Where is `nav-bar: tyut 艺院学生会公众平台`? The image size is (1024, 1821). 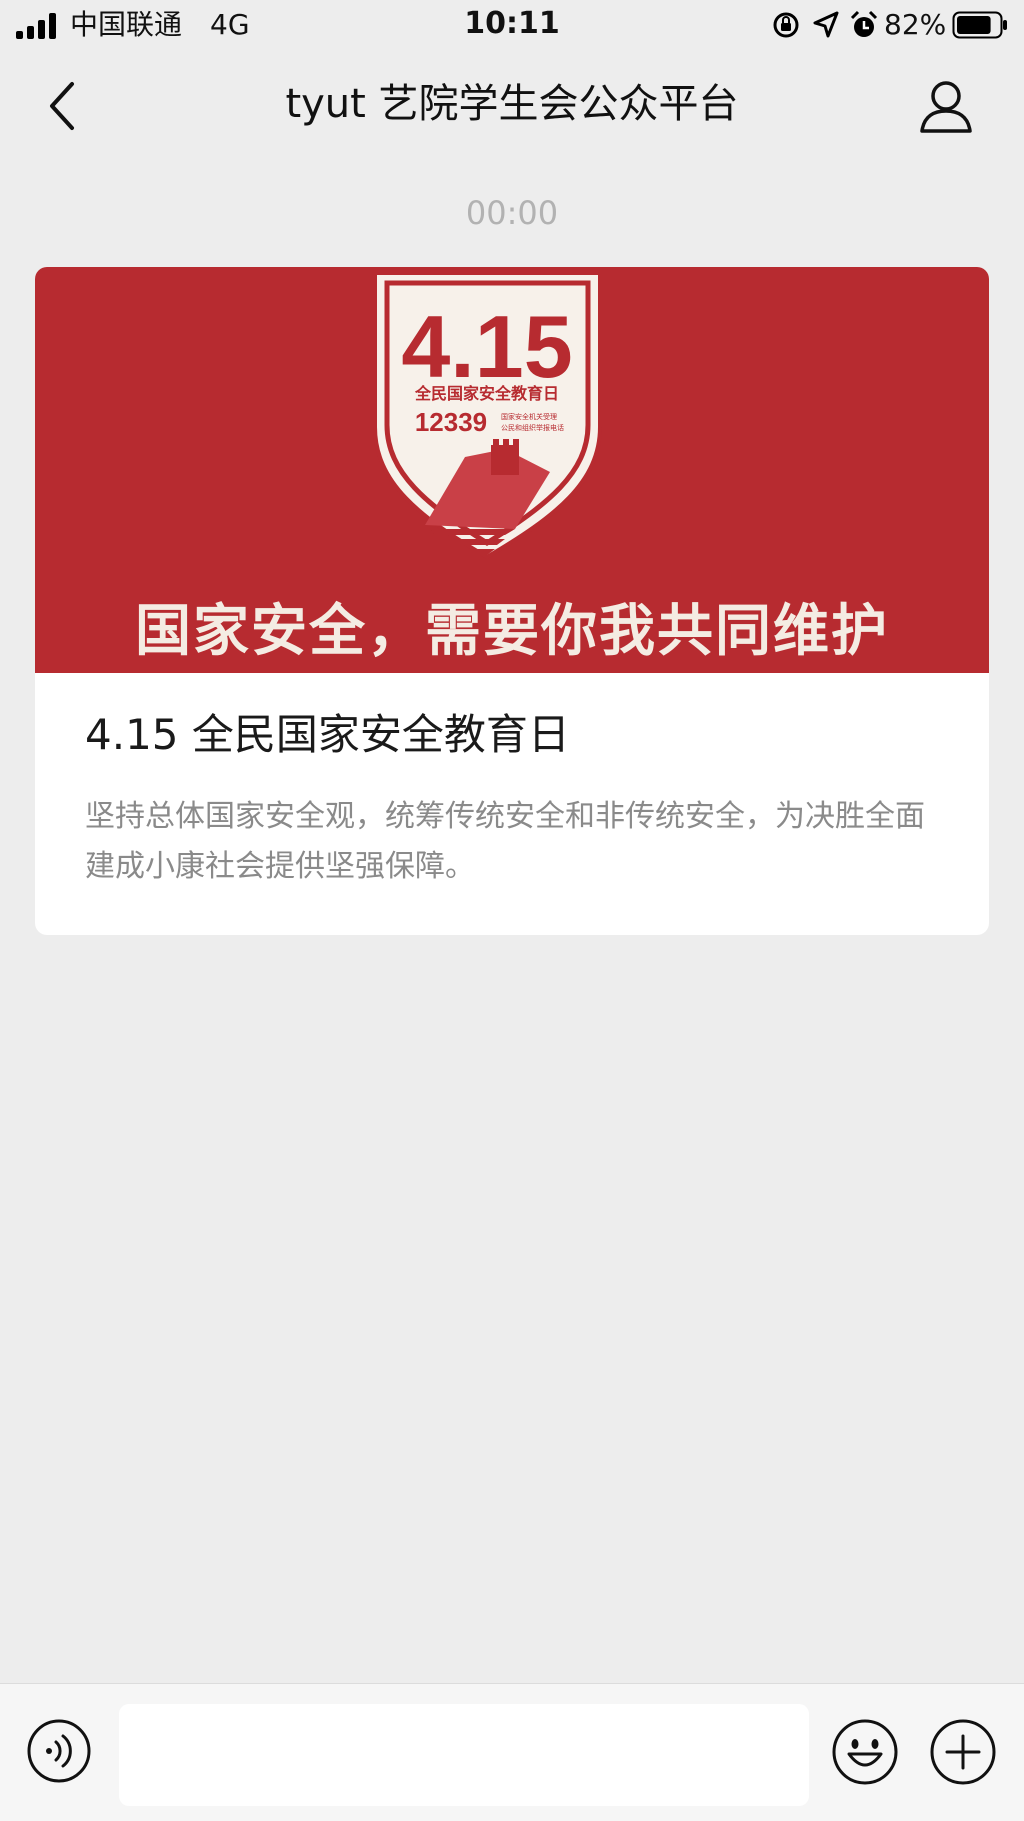 nav-bar: tyut 艺院学生会公众平台 is located at coordinates (512, 105).